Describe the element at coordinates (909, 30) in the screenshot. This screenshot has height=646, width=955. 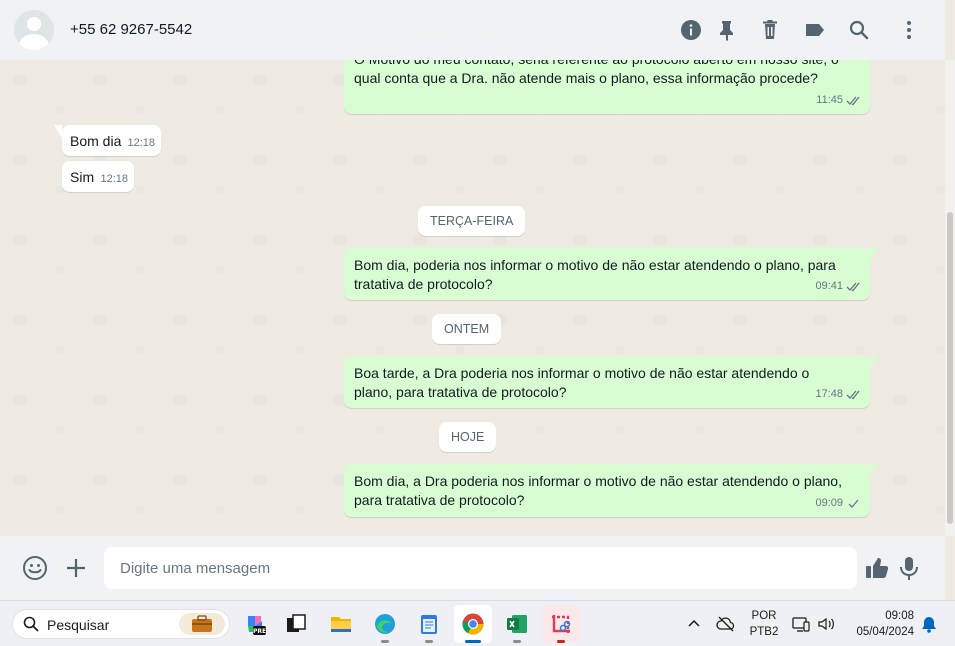
I see `menu-icon` at that location.